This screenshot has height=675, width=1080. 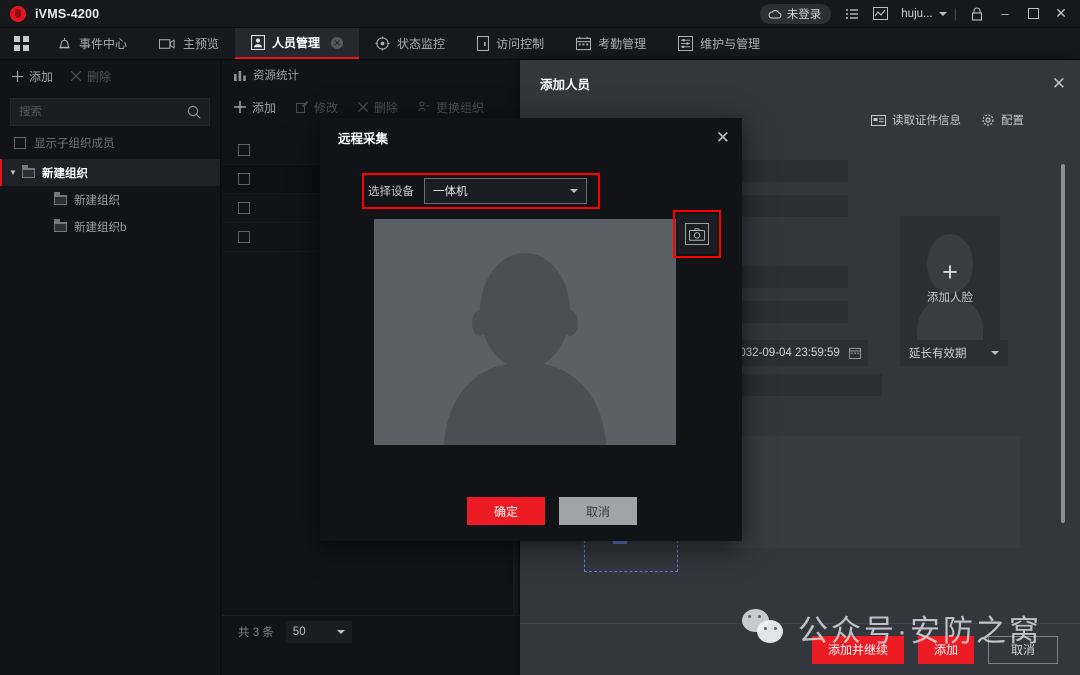 I want to click on org-delete-label: 删除, so click(x=99, y=76).